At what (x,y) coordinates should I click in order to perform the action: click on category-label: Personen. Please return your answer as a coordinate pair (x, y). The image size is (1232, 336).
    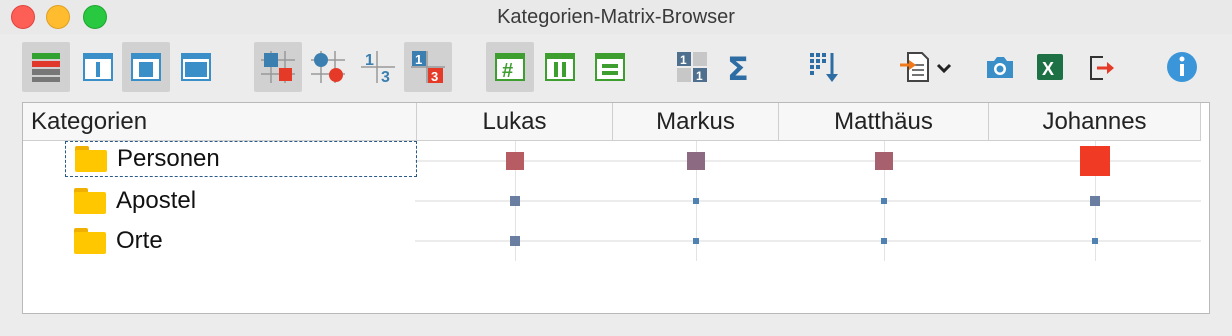
    Looking at the image, I should click on (168, 158).